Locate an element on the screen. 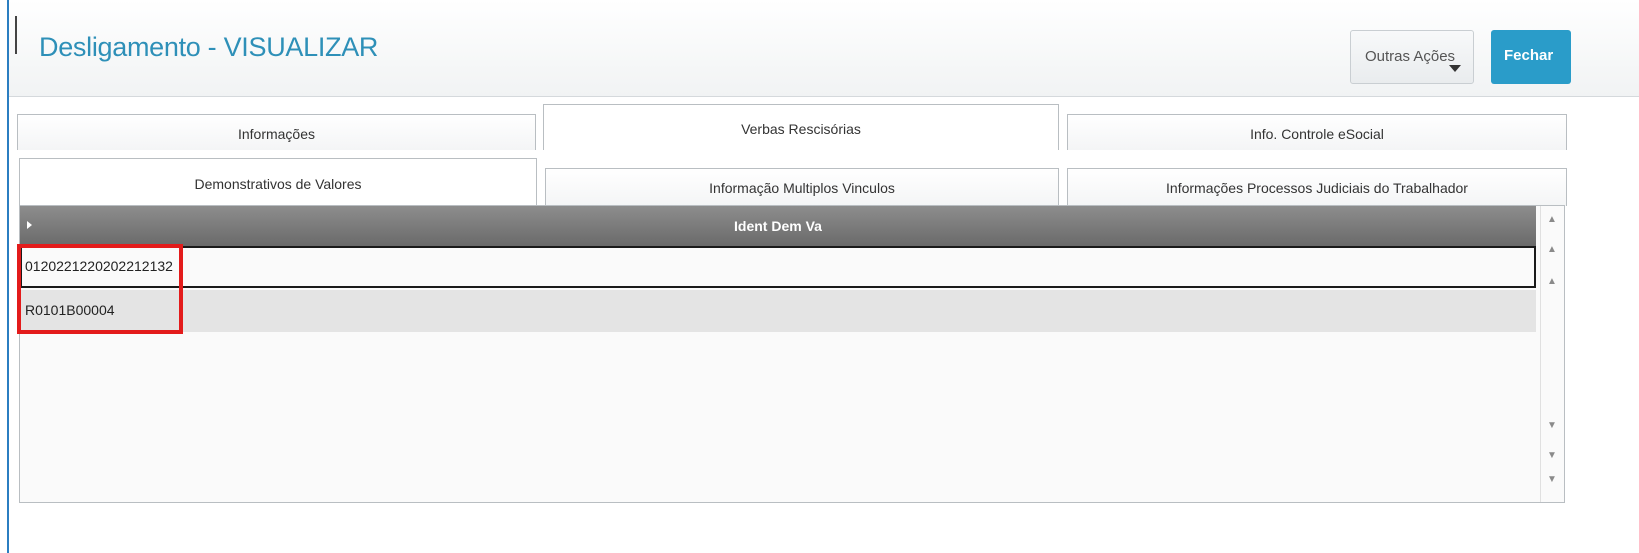 Image resolution: width=1639 pixels, height=553 pixels. page-title: Desligamento - VISUALIZAR is located at coordinates (209, 47).